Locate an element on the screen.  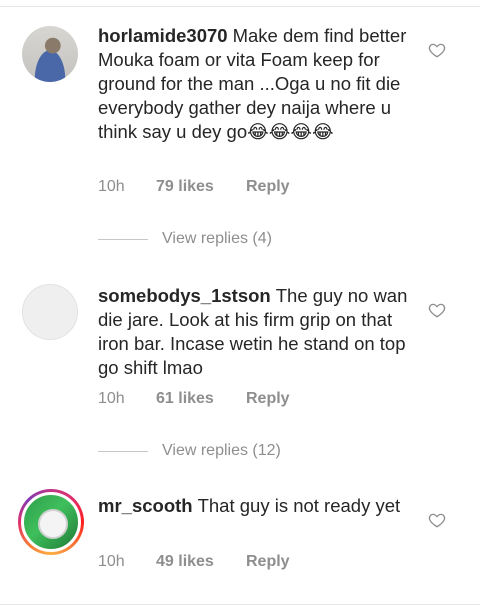
view-replies-label: View replies (4) is located at coordinates (217, 238).